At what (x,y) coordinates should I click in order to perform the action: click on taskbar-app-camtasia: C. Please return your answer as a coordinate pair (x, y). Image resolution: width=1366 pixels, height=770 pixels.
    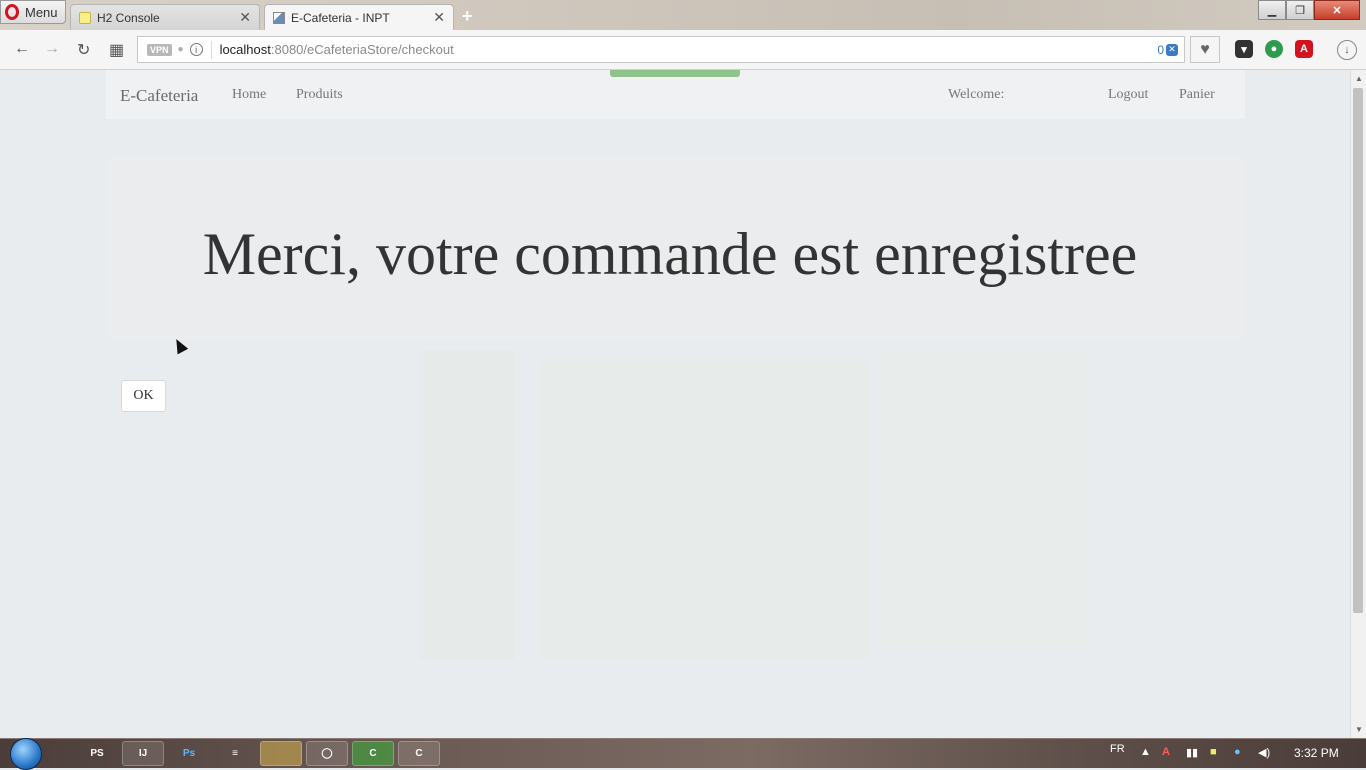
    Looking at the image, I should click on (373, 753).